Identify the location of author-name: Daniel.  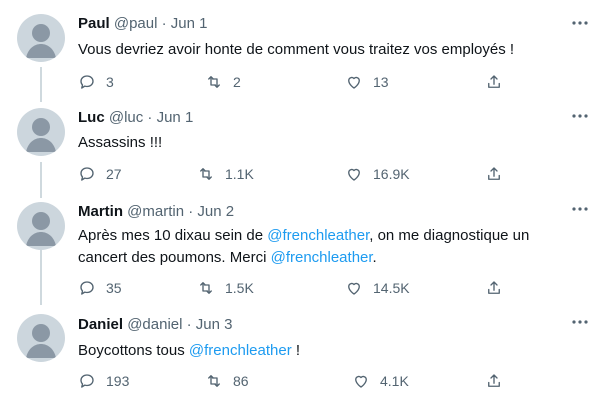
(100, 324).